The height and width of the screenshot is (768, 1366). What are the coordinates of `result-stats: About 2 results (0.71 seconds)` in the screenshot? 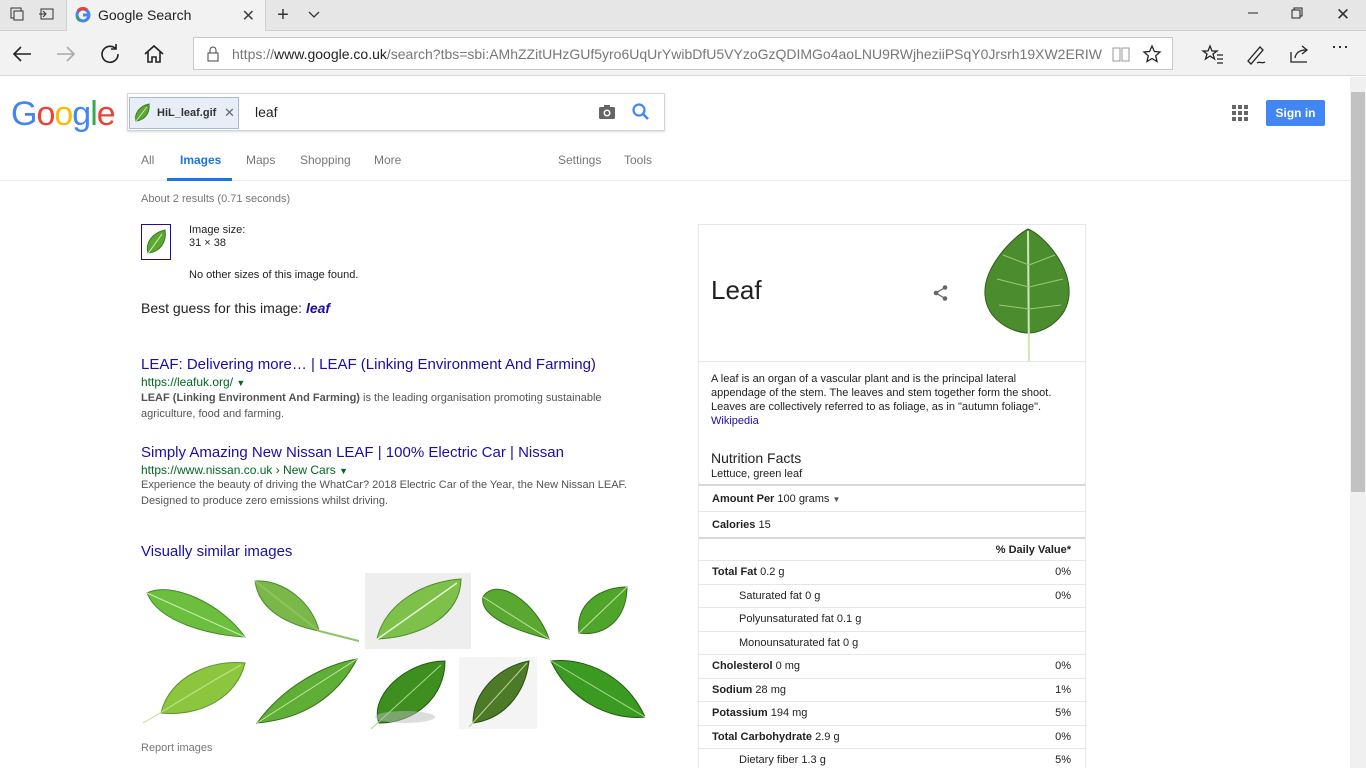 It's located at (216, 199).